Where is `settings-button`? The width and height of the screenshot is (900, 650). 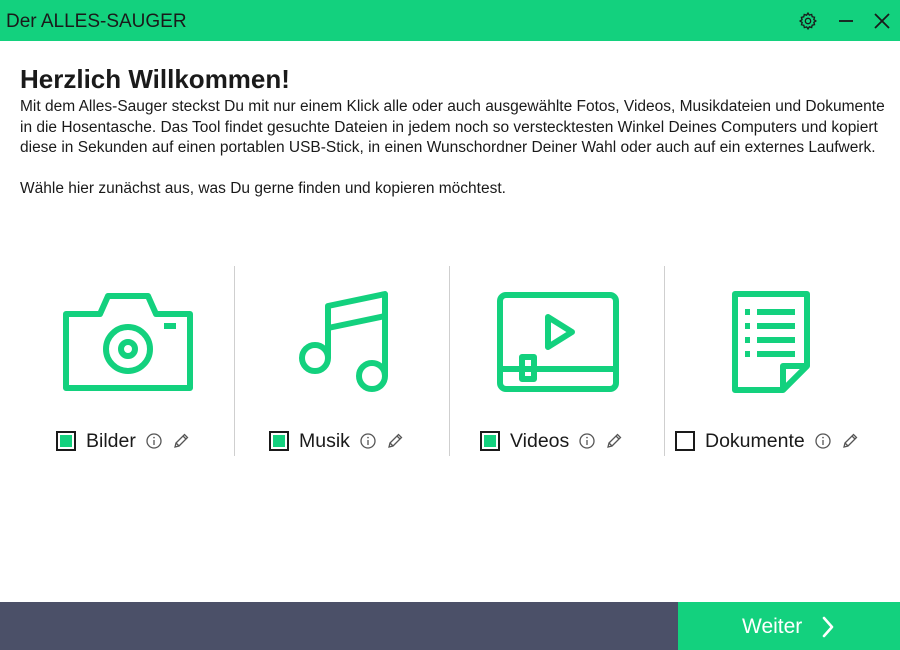
settings-button is located at coordinates (808, 21).